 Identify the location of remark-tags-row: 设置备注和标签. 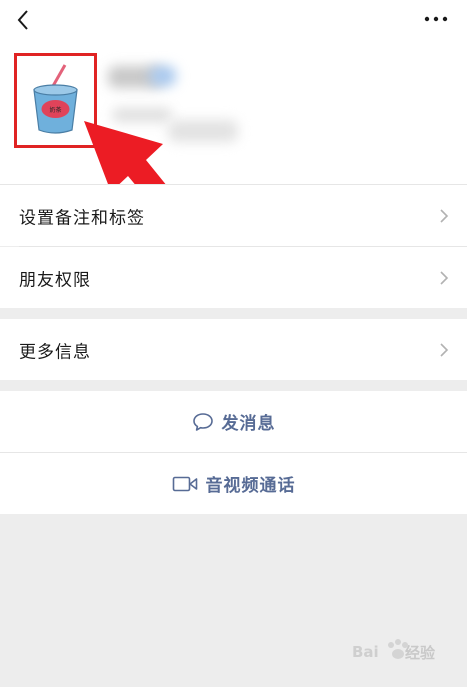
(233, 215).